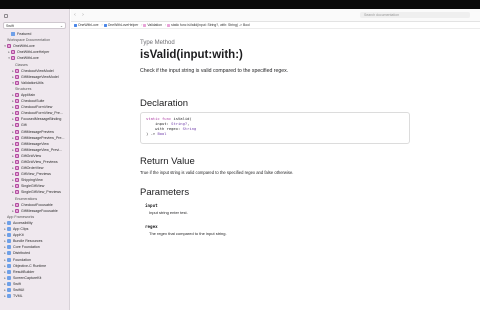 The width and height of the screenshot is (480, 310). Describe the element at coordinates (24, 271) in the screenshot. I see `sidebar-item-label: ResultBuilder` at that location.